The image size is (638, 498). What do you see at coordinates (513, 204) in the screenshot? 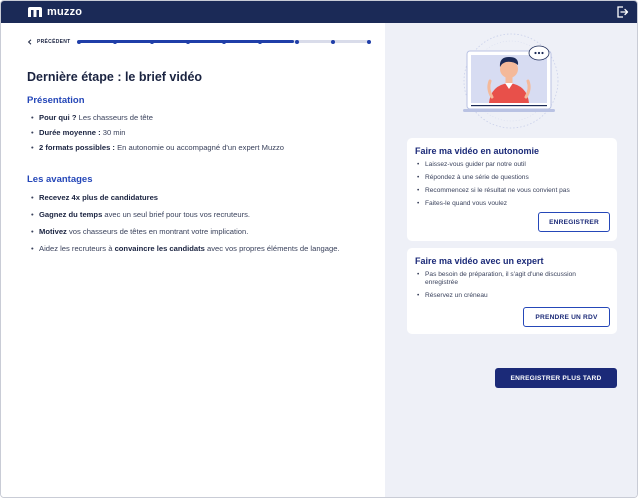
I see `list-item: Faites-le quand vous voulez` at bounding box center [513, 204].